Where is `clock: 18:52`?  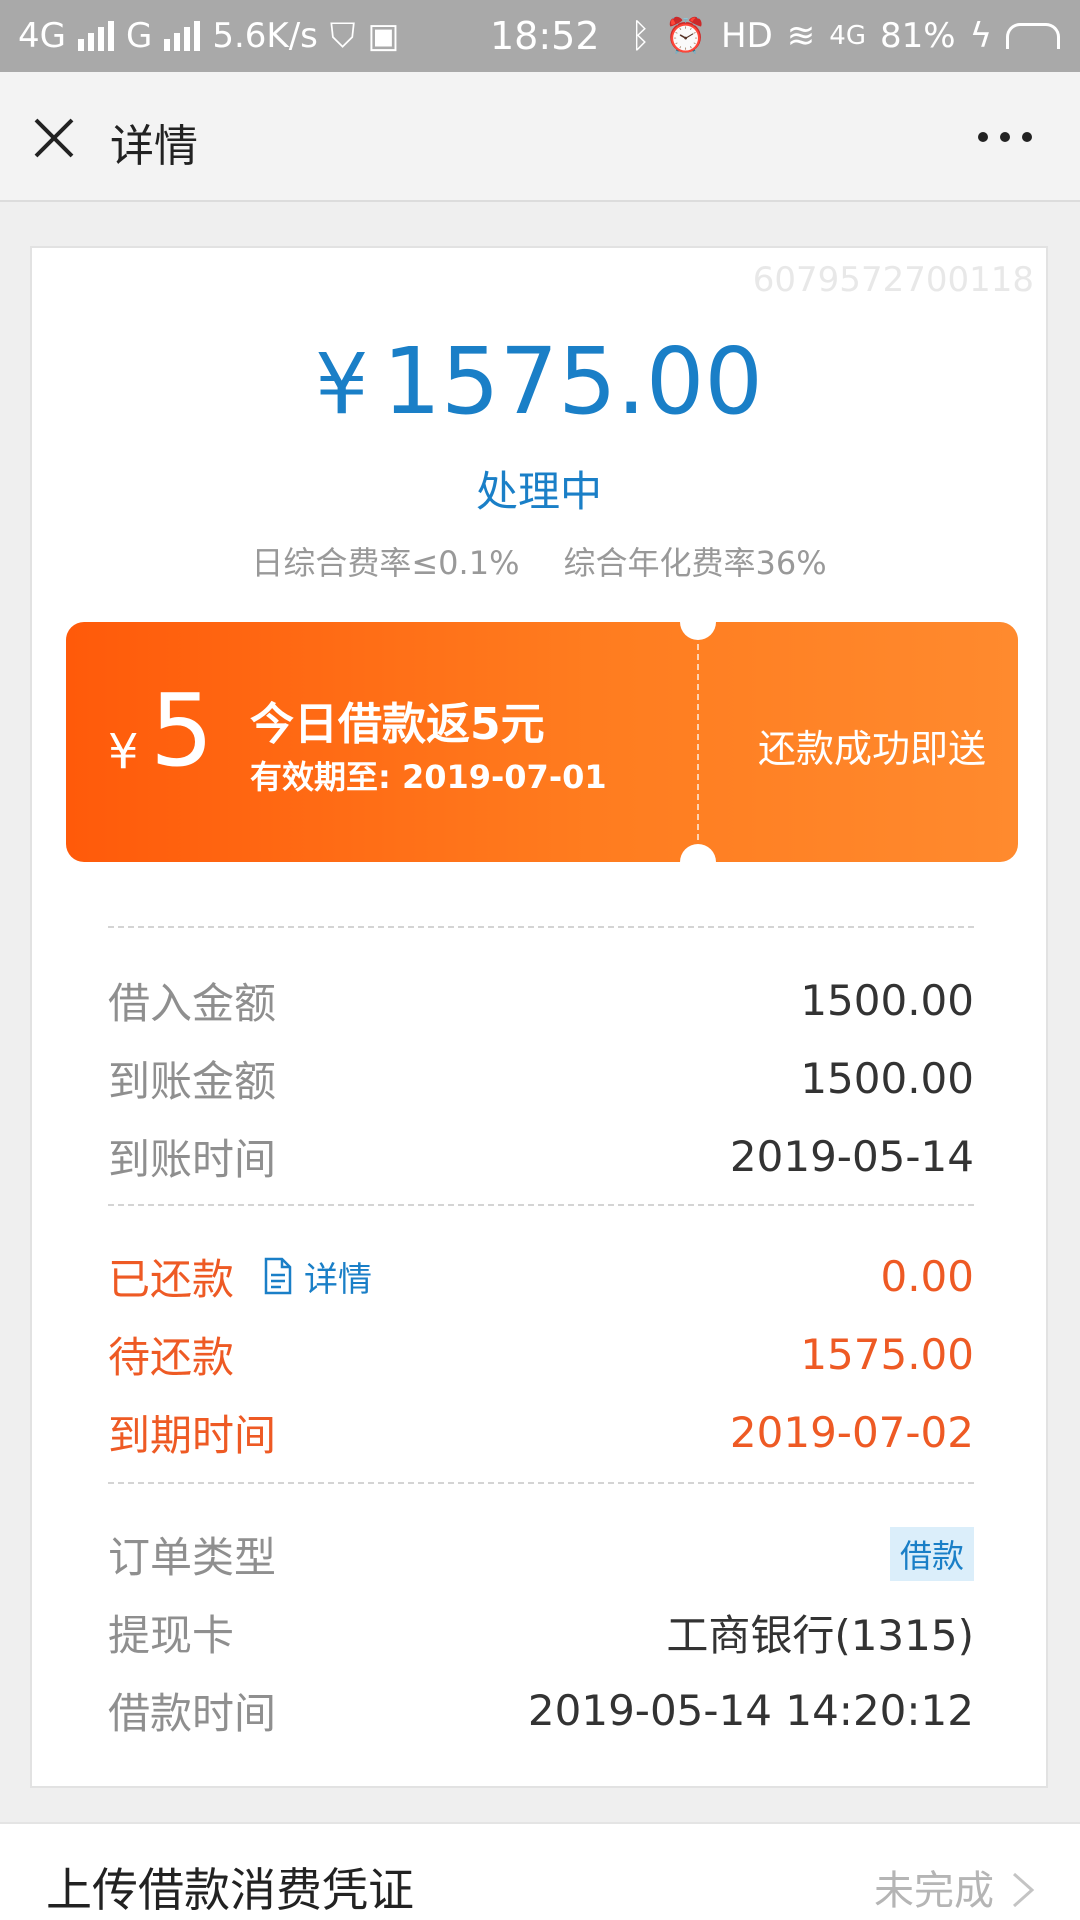
clock: 18:52 is located at coordinates (545, 36).